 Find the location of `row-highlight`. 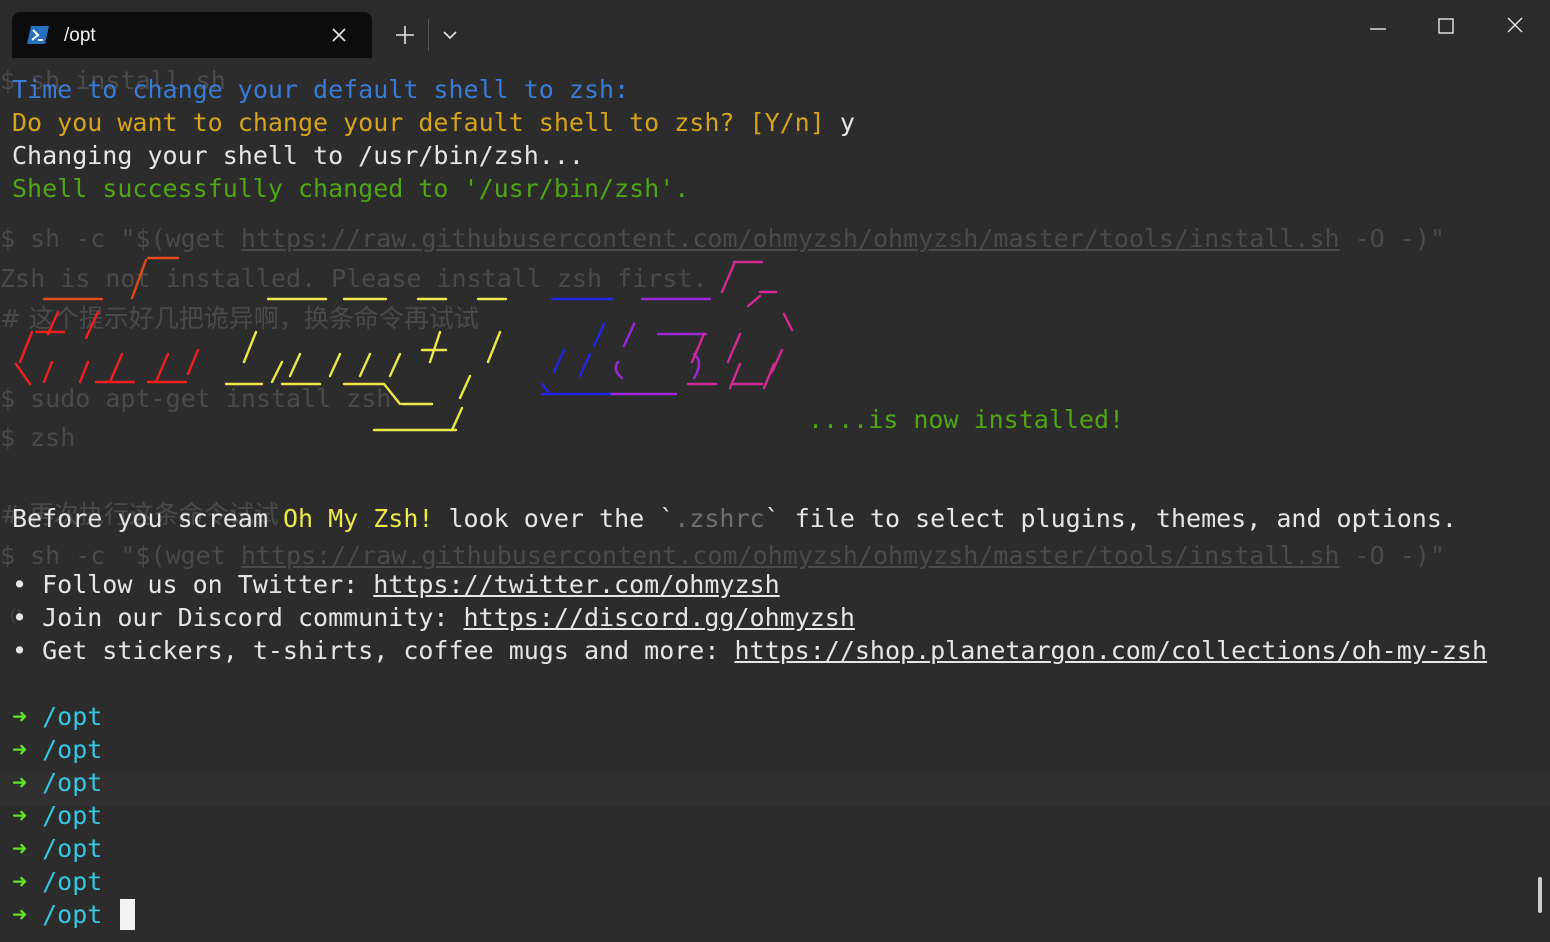

row-highlight is located at coordinates (775, 789).